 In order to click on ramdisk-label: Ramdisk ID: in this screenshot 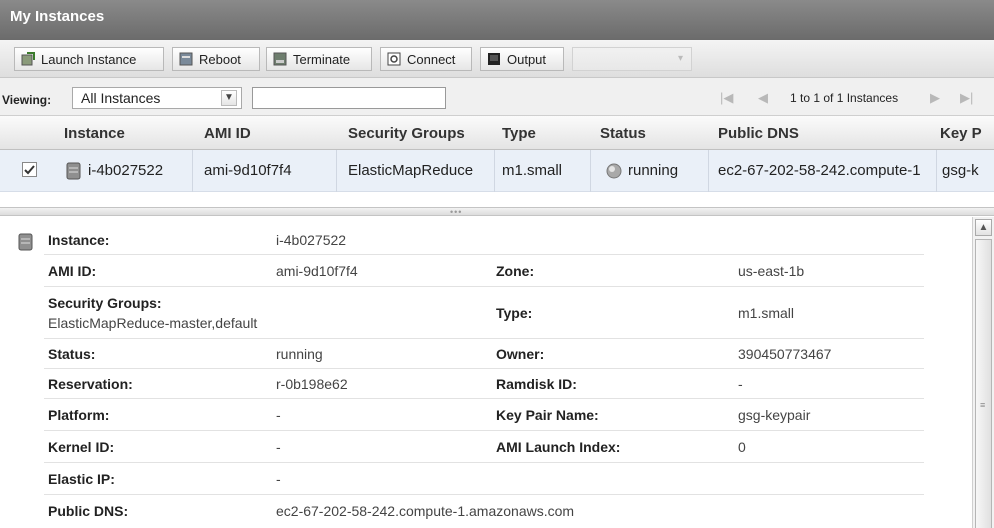, I will do `click(536, 384)`.